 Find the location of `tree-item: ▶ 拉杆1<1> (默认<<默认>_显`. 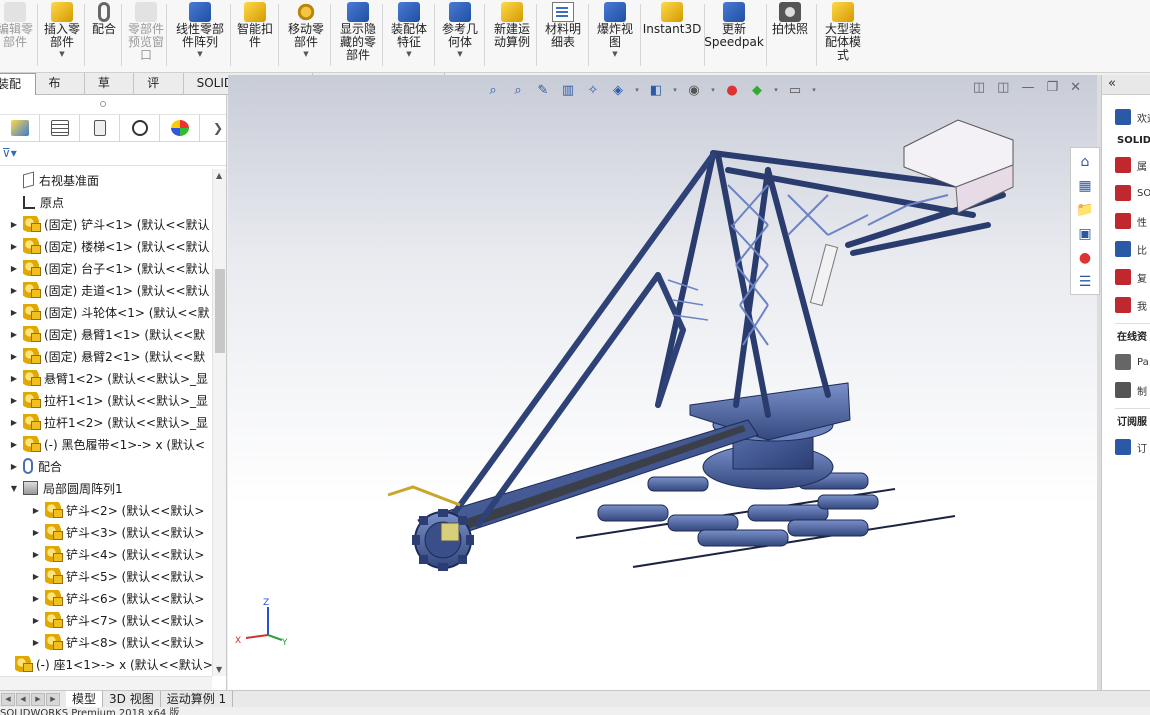

tree-item: ▶ 拉杆1<1> (默认<<默认>_显 is located at coordinates (106, 400).